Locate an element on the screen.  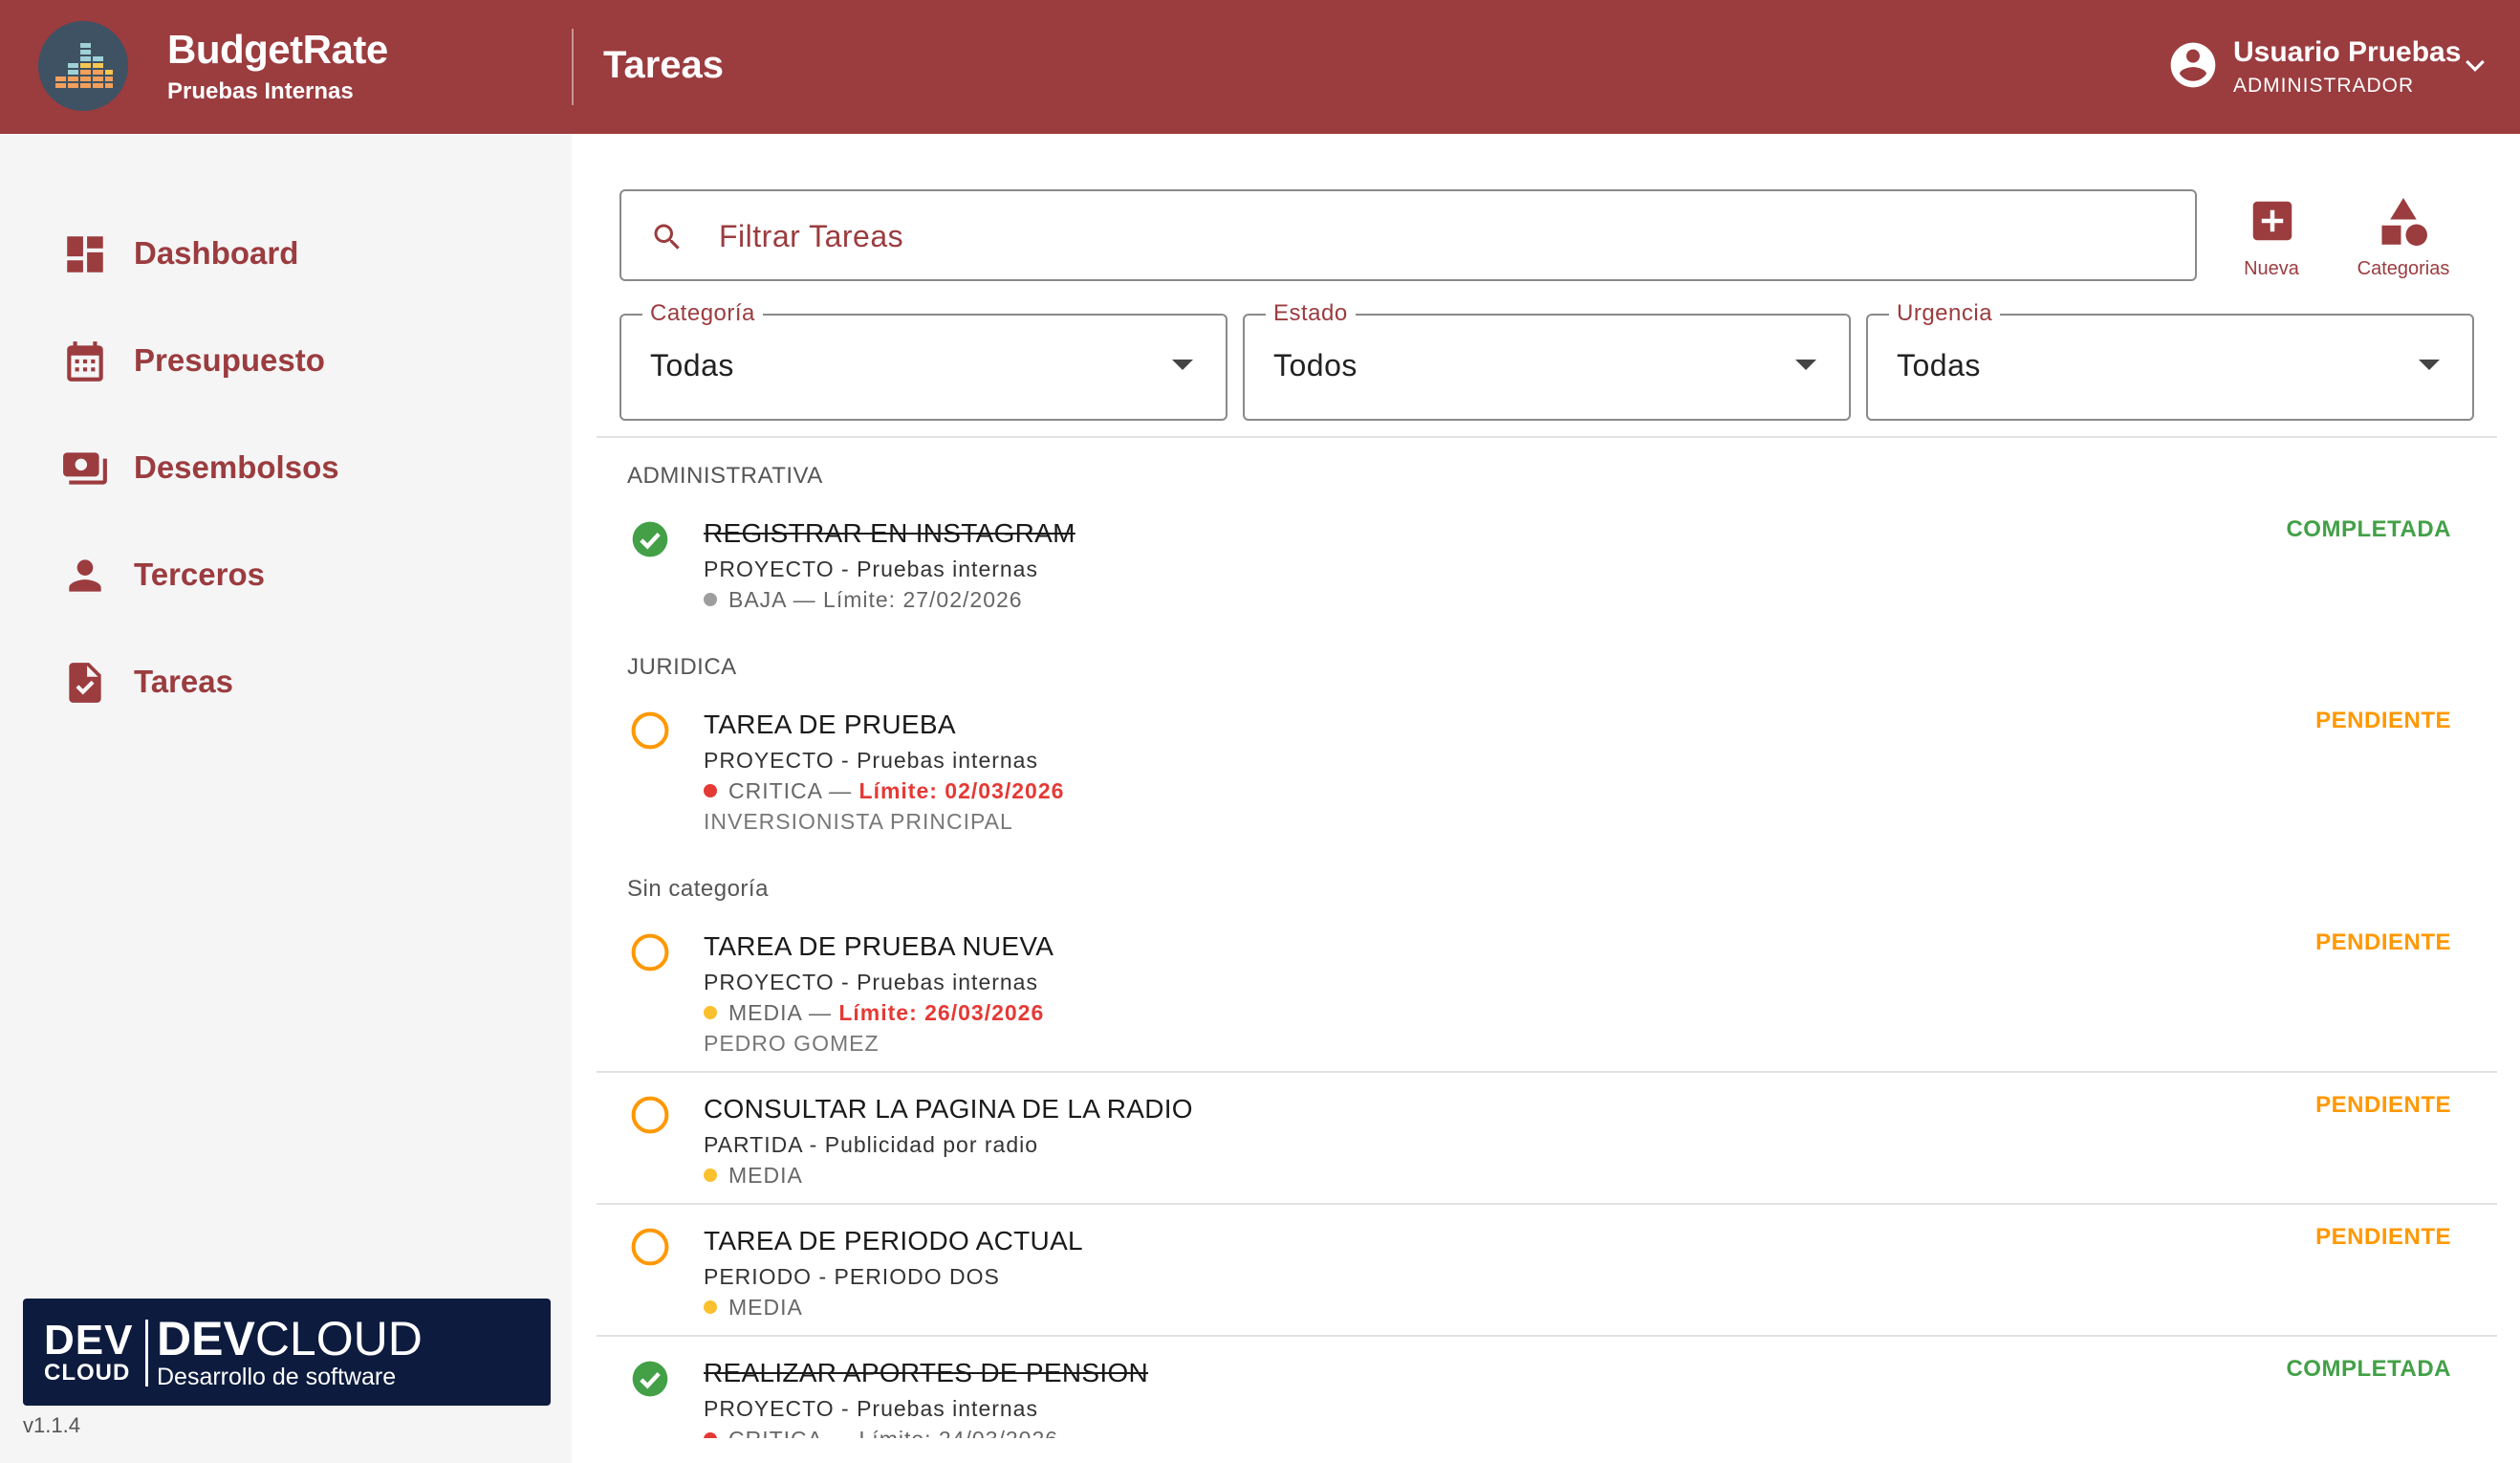
task-meta: MEDIA — Límite: 26/03/2026 is located at coordinates (874, 1013).